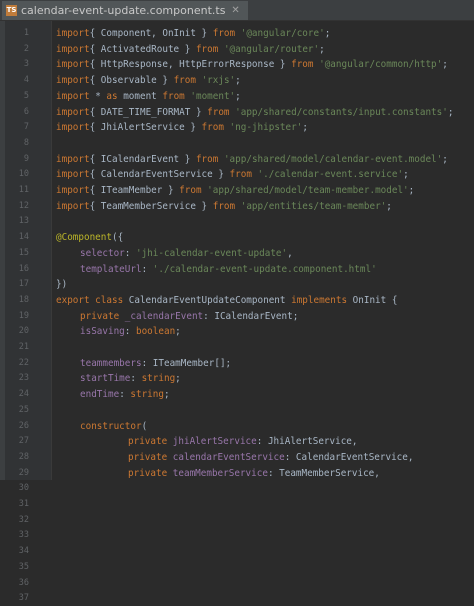 The height and width of the screenshot is (606, 474). What do you see at coordinates (214, 442) in the screenshot?
I see `code-token: jhiAlertService` at bounding box center [214, 442].